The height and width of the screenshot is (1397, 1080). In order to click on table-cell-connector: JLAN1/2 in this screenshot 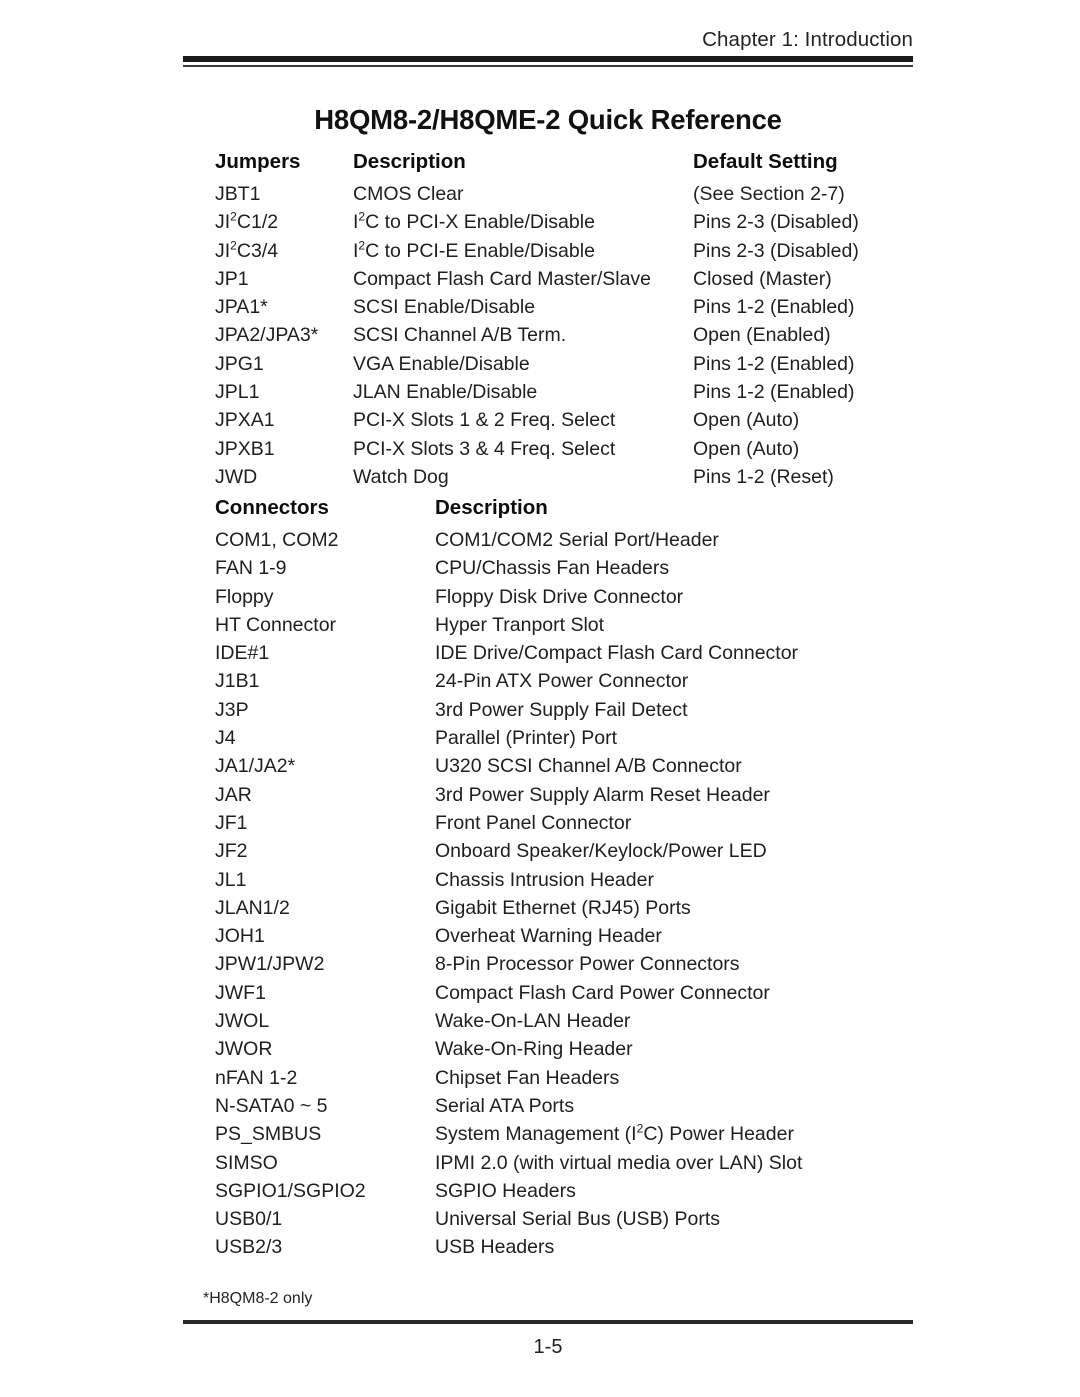, I will do `click(252, 907)`.